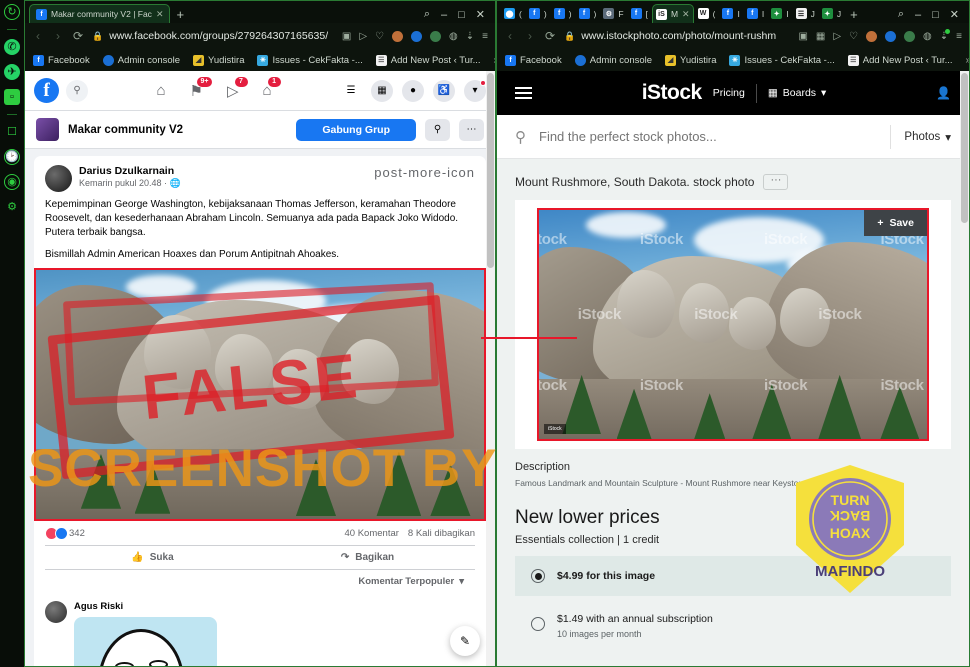 This screenshot has width=970, height=667. What do you see at coordinates (672, 93) in the screenshot?
I see `istock-logo: iStock` at bounding box center [672, 93].